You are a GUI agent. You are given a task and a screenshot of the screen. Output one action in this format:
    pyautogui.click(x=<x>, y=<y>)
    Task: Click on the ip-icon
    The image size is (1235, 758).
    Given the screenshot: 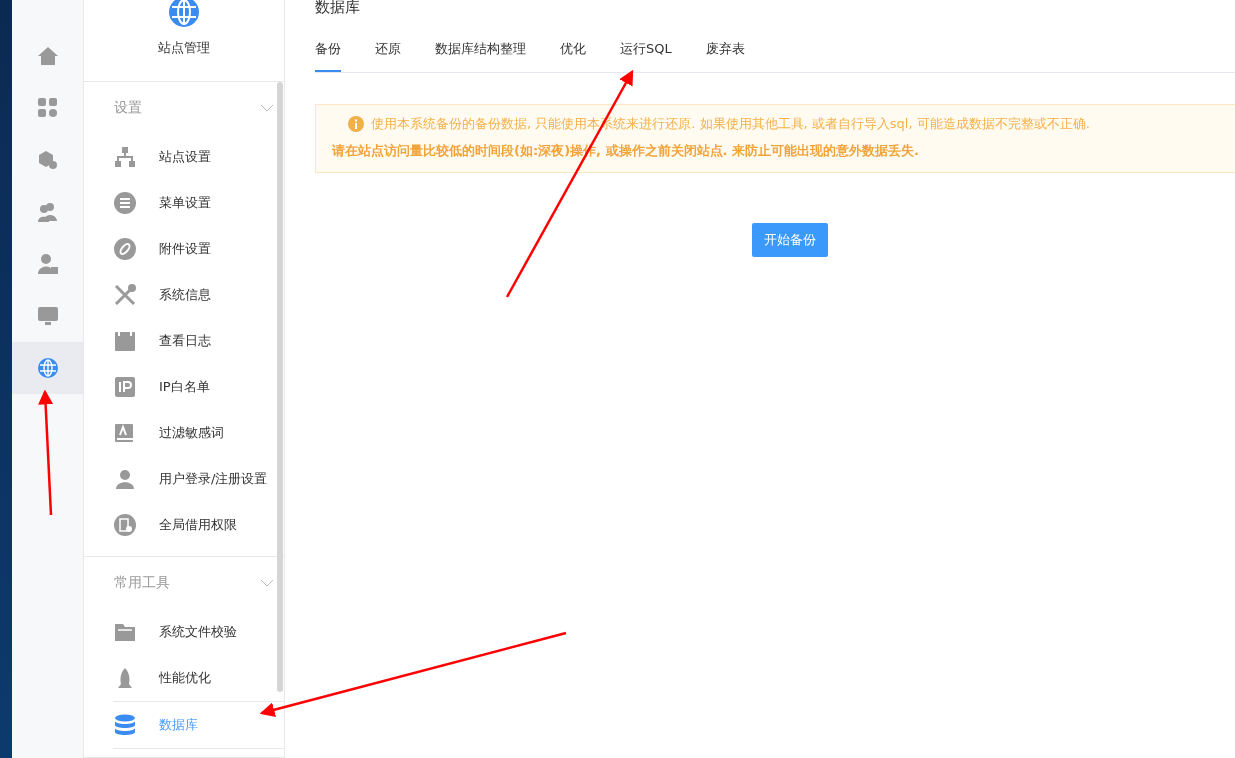 What is the action you would take?
    pyautogui.click(x=125, y=387)
    